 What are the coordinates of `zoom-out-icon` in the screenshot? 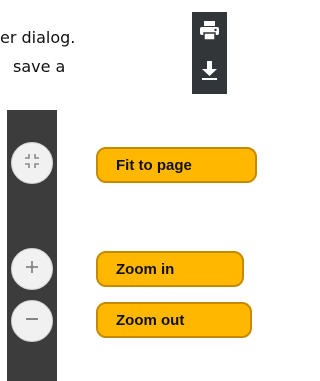 It's located at (32, 321).